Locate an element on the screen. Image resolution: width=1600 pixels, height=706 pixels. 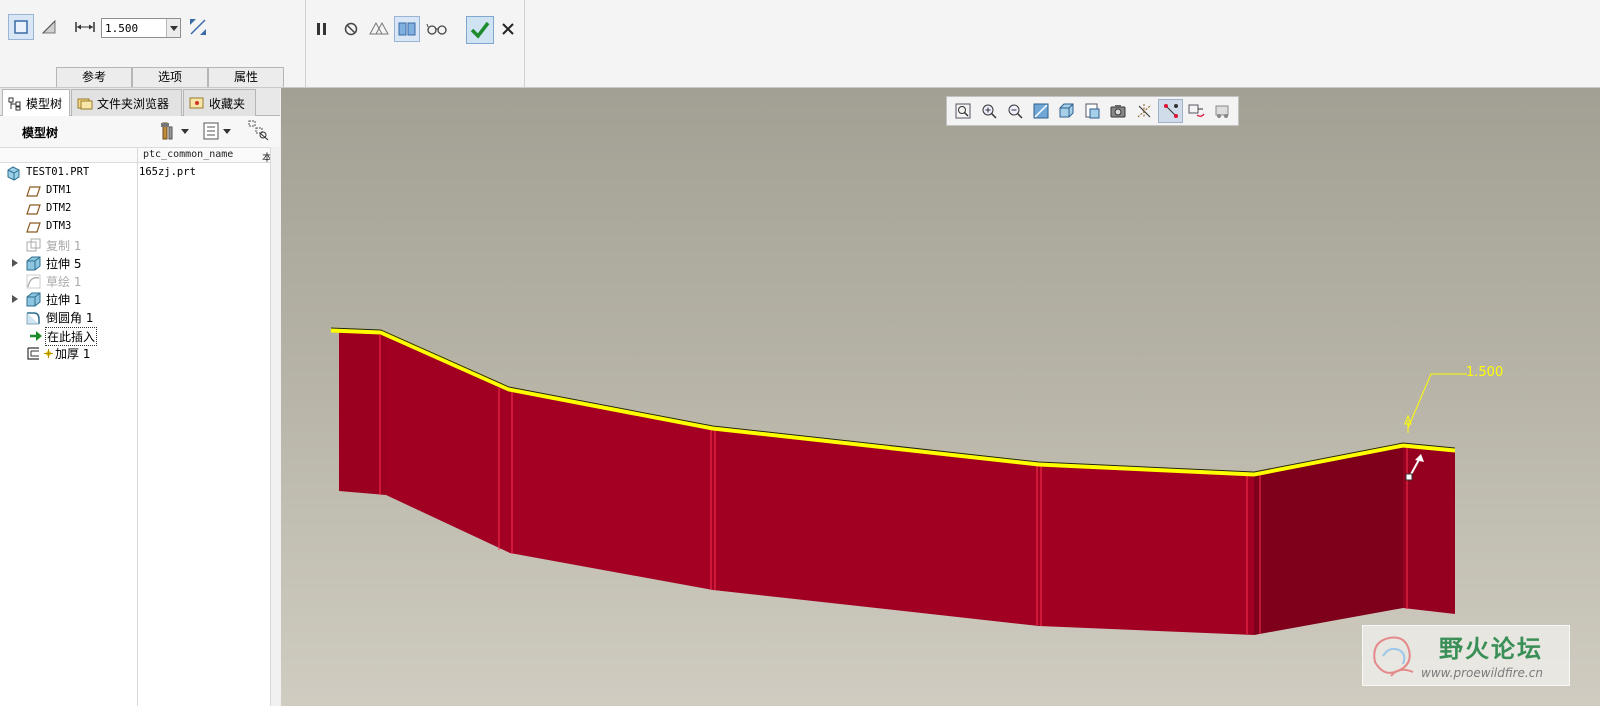
tree-row-sketch: 草绘 1 is located at coordinates (134, 281).